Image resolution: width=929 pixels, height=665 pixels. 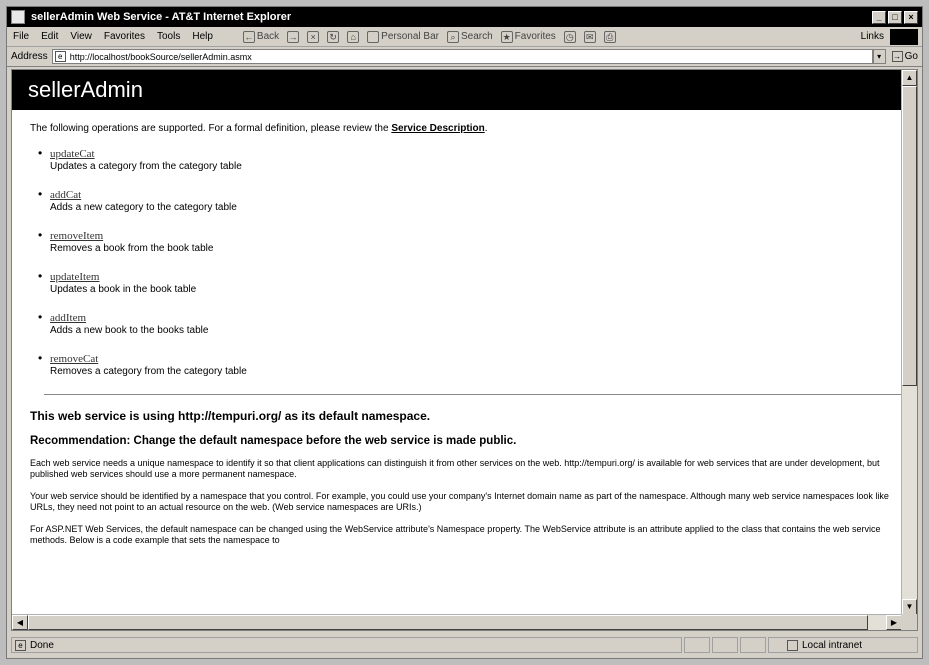 What do you see at coordinates (909, 622) in the screenshot?
I see `scrollbar-corner` at bounding box center [909, 622].